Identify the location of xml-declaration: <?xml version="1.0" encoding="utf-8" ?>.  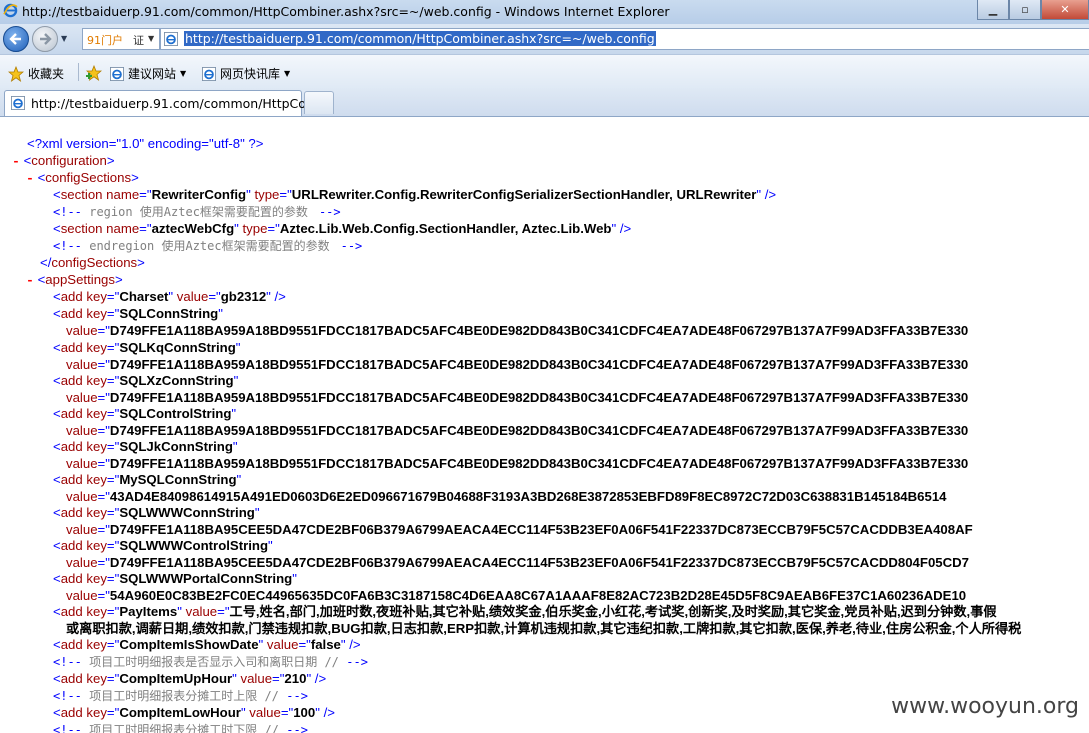
(145, 144).